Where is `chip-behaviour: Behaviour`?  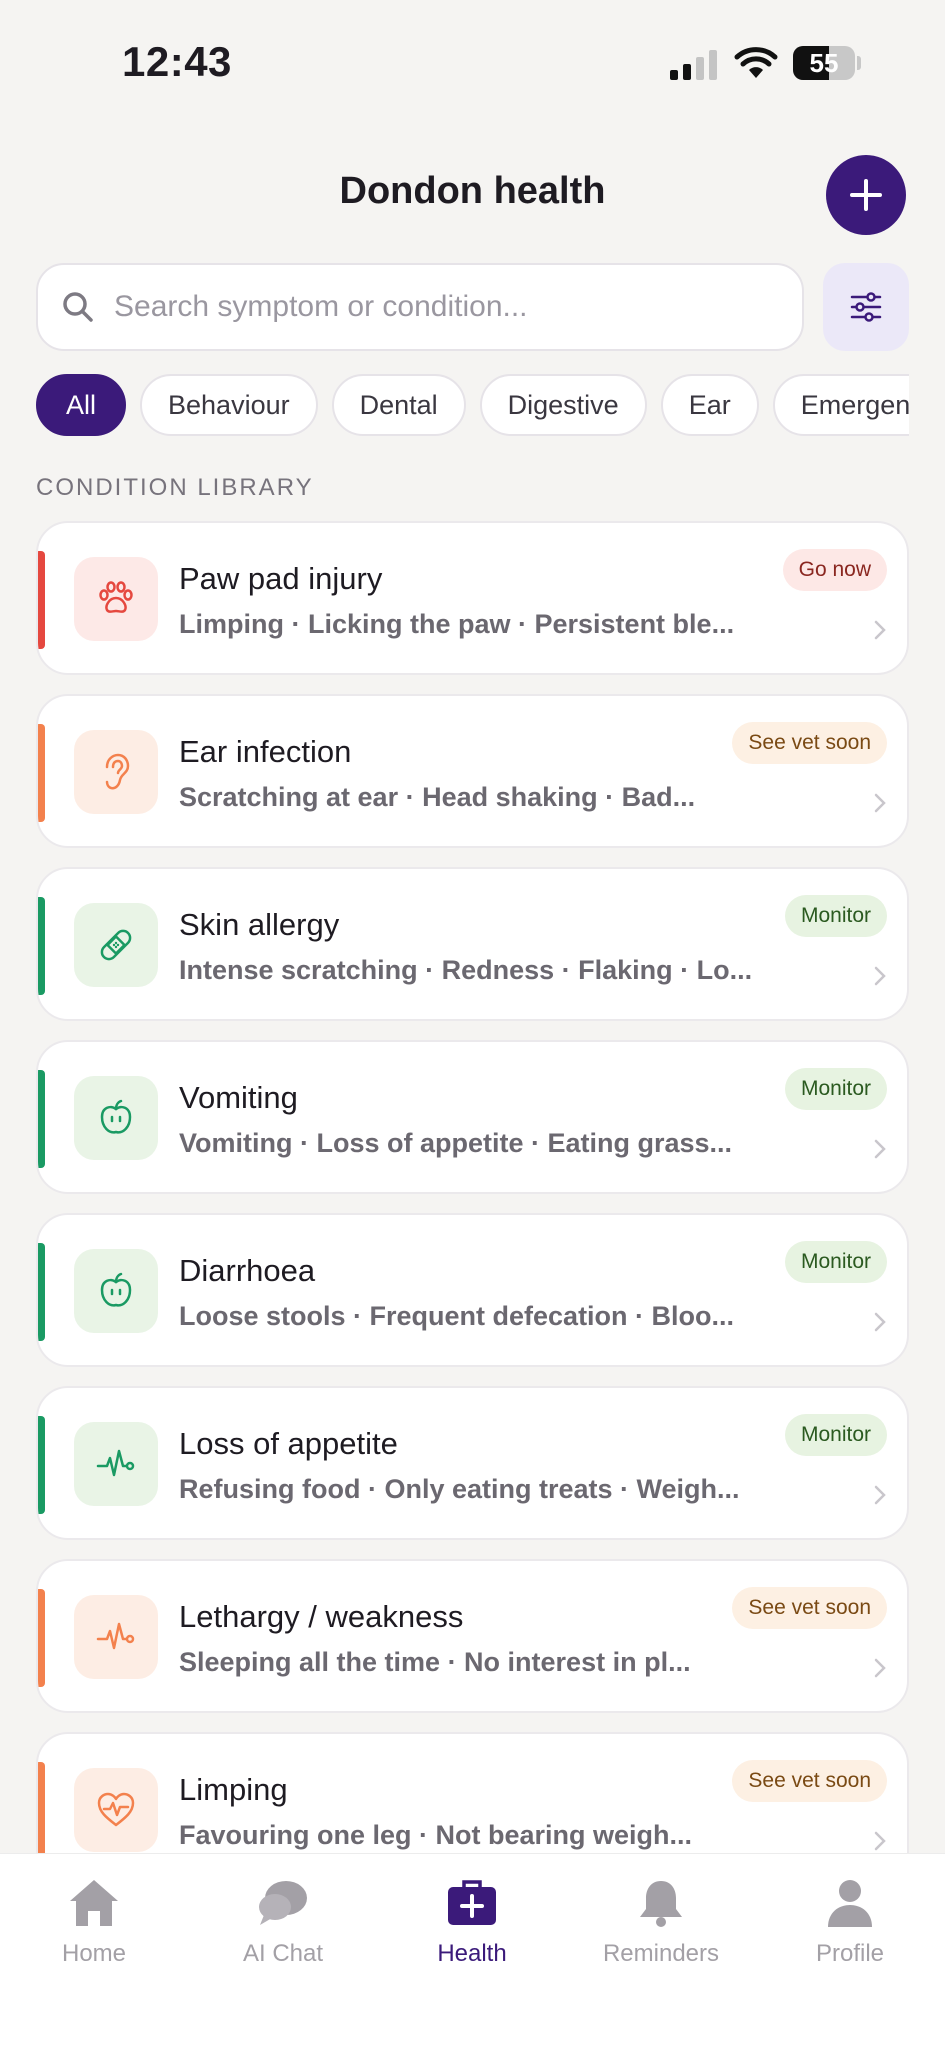
chip-behaviour: Behaviour is located at coordinates (229, 405).